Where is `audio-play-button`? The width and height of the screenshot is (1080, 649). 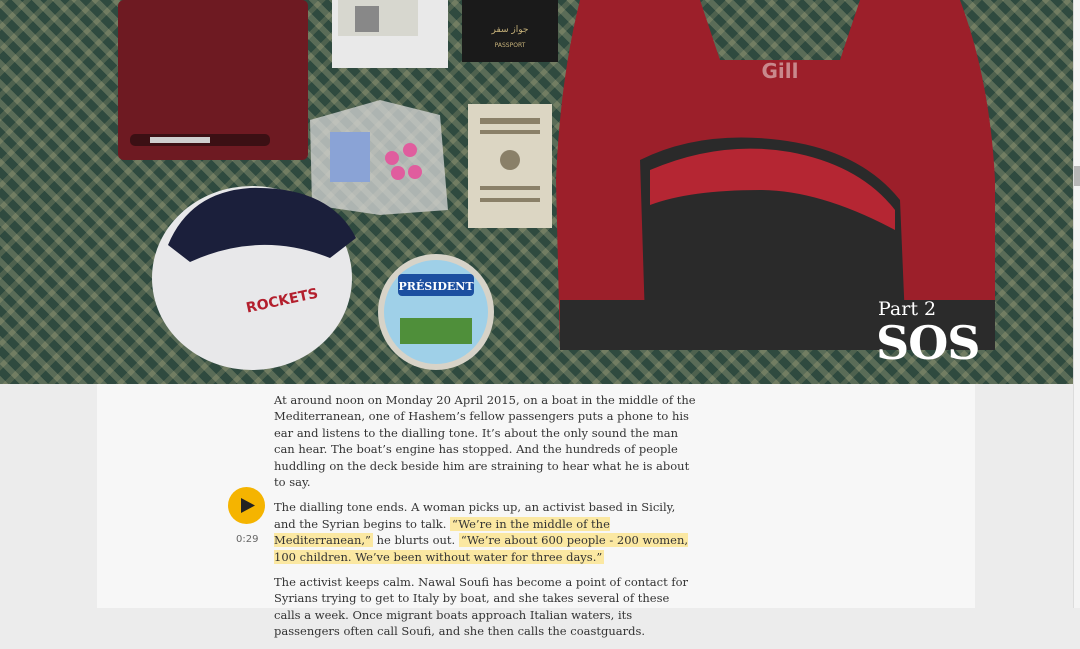 audio-play-button is located at coordinates (246, 505).